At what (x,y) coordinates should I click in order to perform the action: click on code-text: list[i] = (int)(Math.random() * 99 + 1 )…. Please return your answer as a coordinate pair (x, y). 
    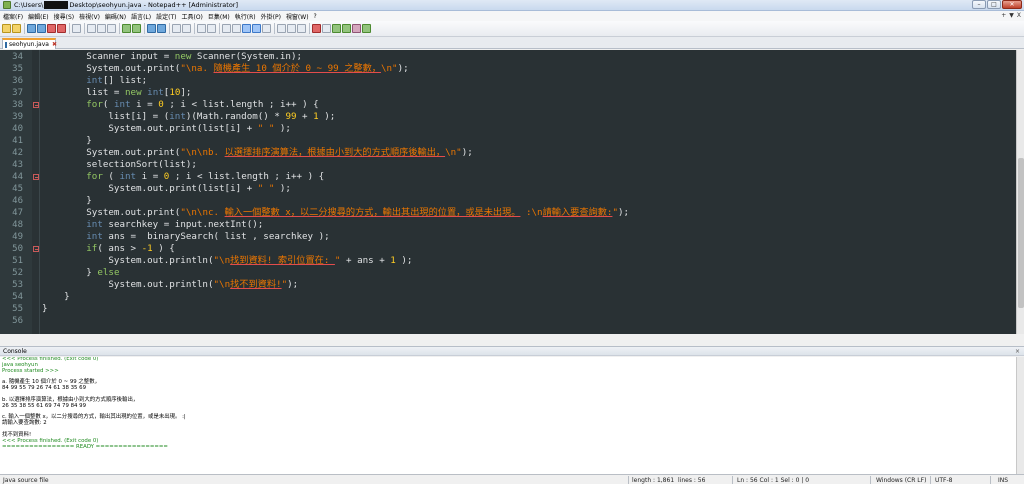
    Looking at the image, I should click on (188, 117).